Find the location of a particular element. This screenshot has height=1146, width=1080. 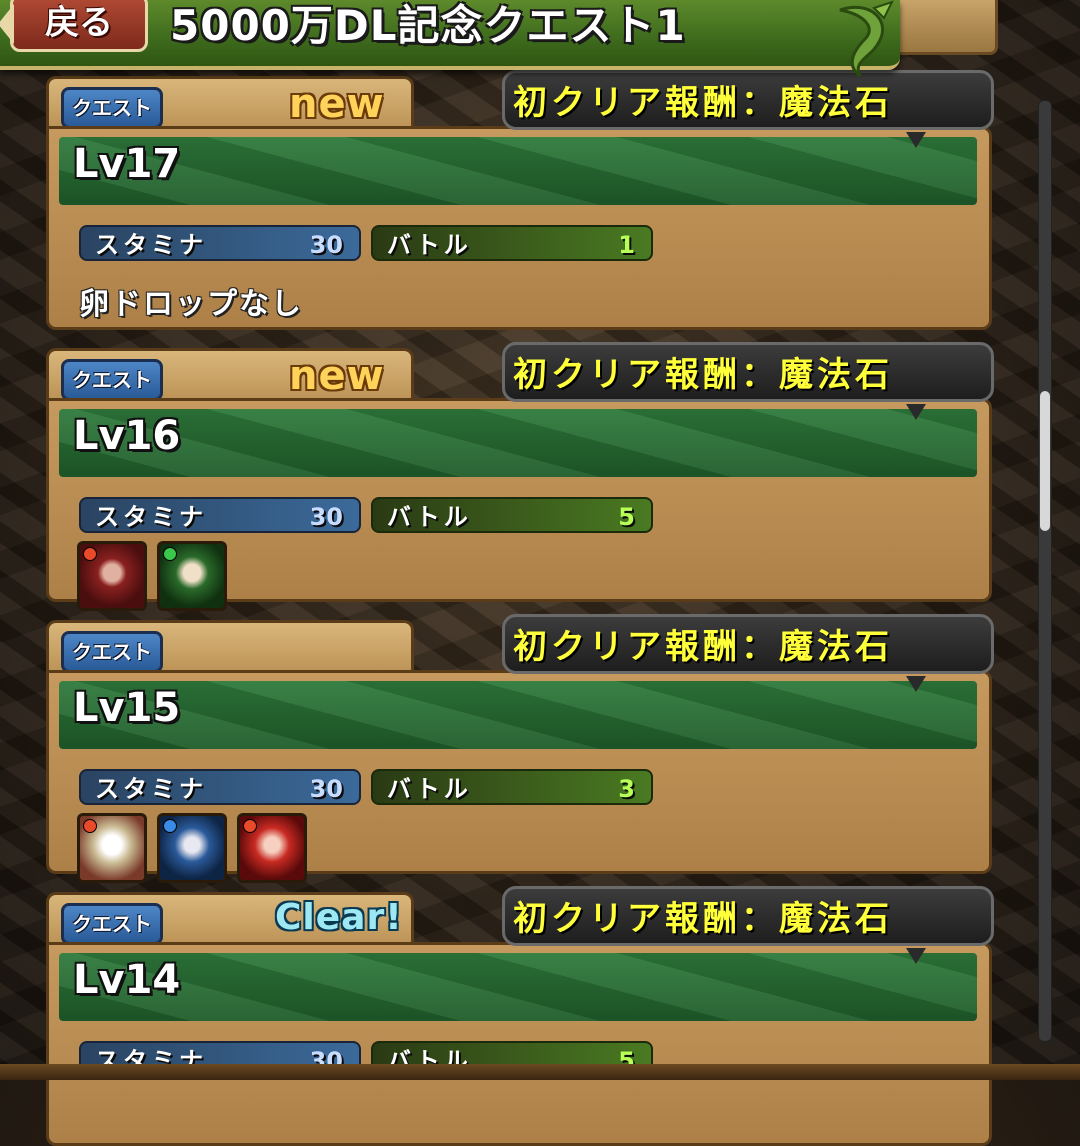

bottom-frame is located at coordinates (540, 1072).